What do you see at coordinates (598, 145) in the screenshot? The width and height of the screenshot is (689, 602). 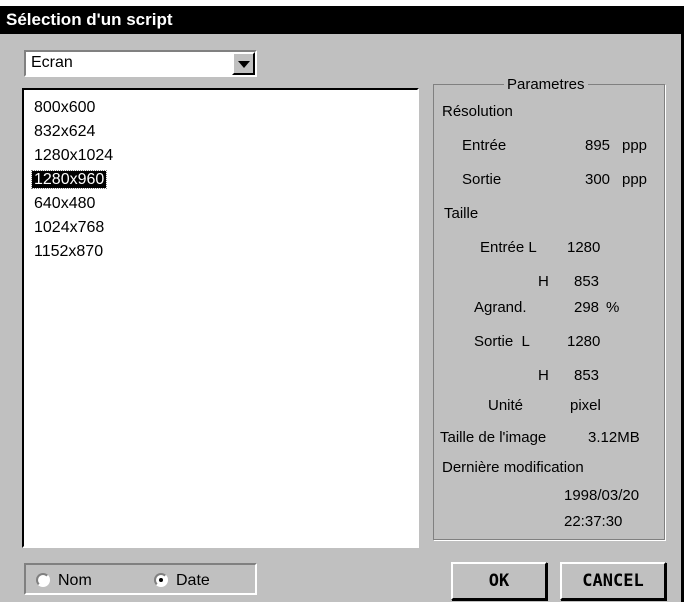 I see `input-resolution-value: 895` at bounding box center [598, 145].